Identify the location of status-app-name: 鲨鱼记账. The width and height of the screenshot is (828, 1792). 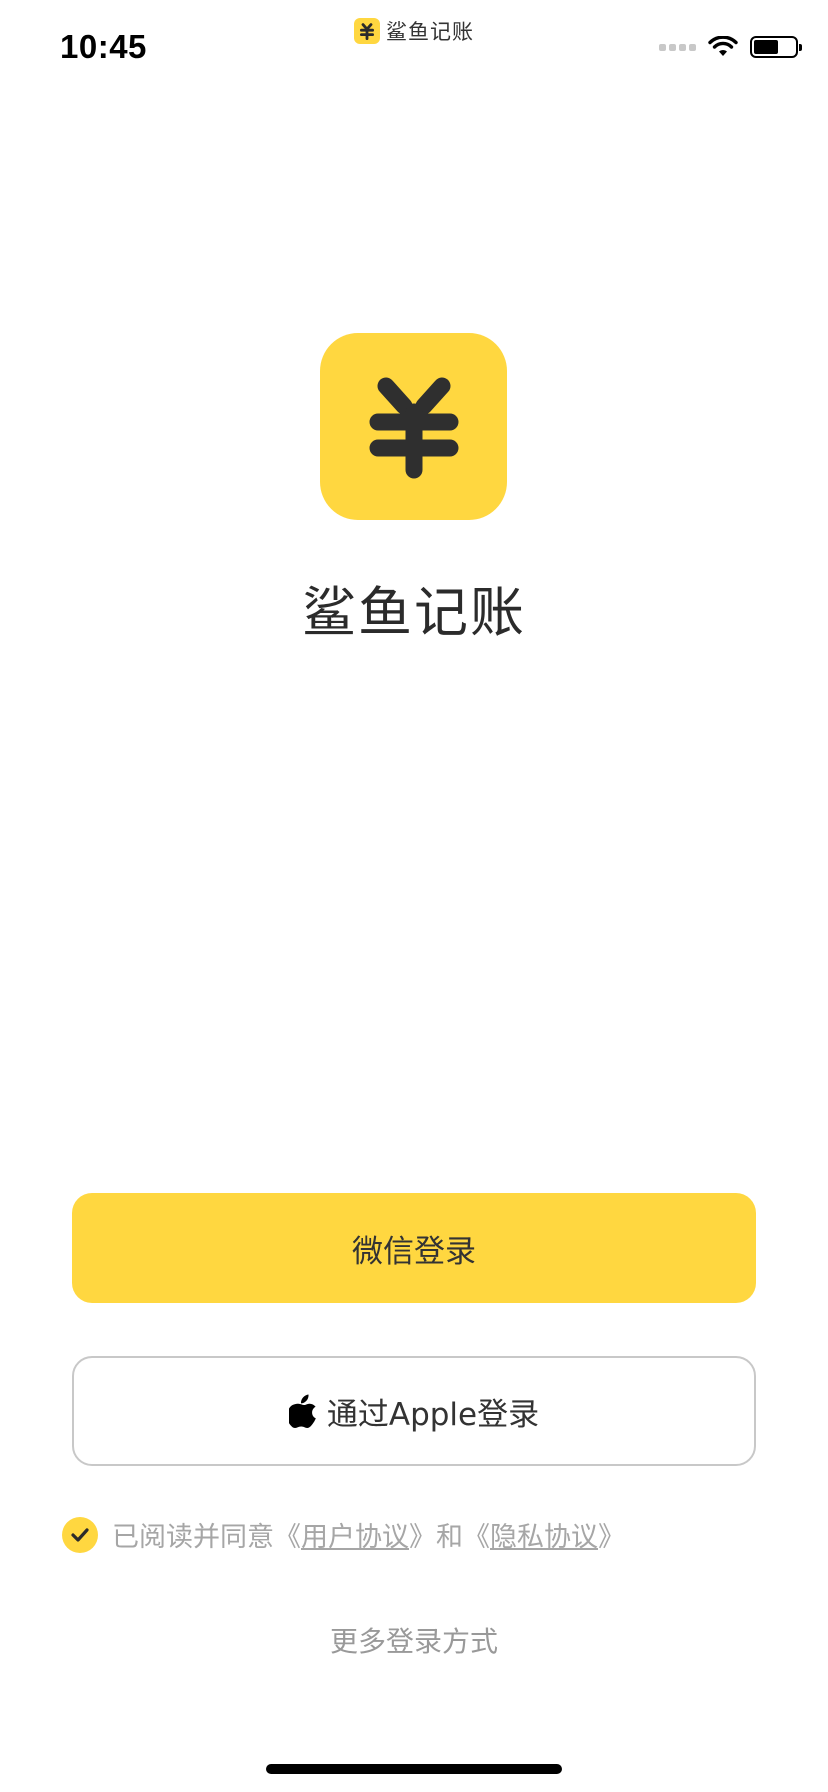
(430, 32).